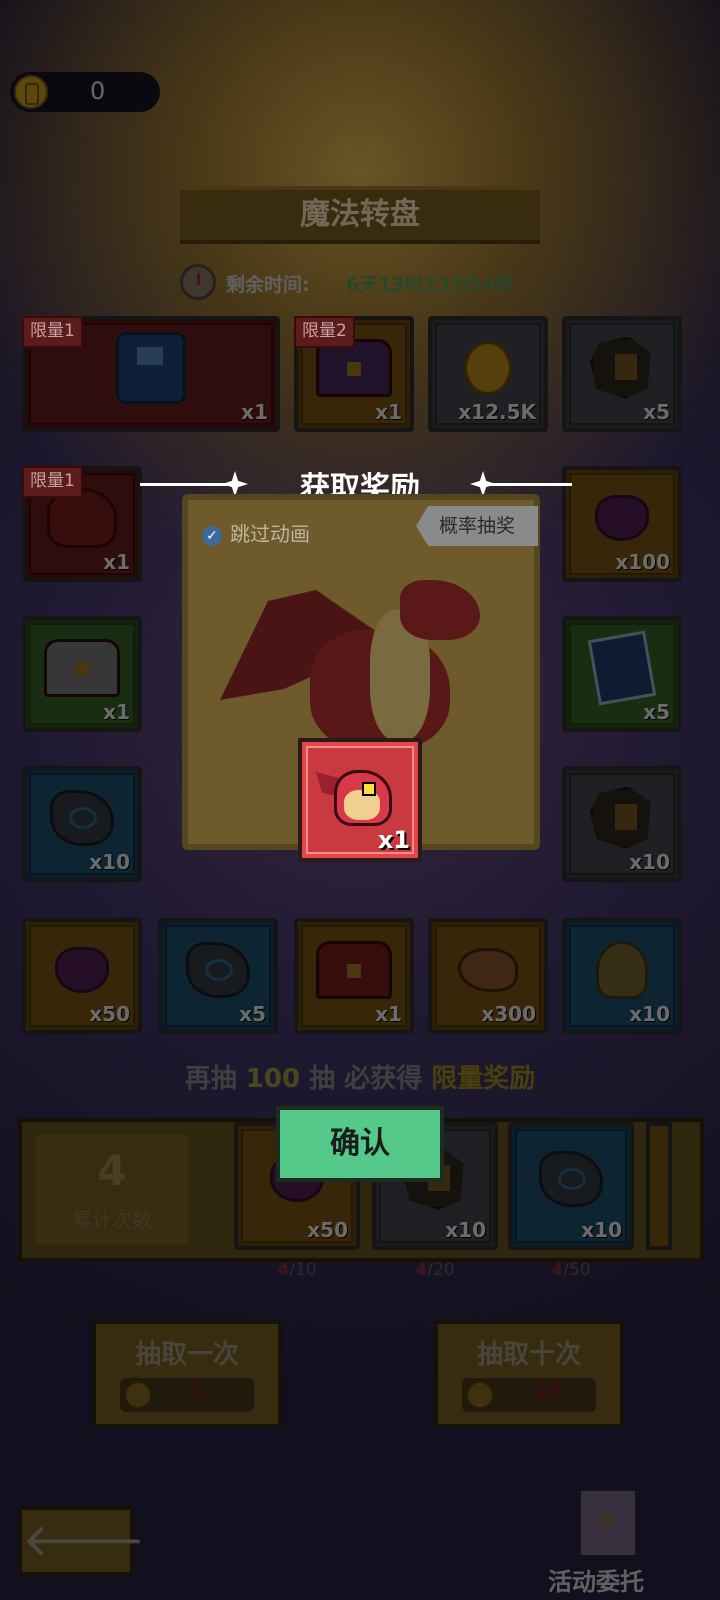 The image size is (720, 1600). I want to click on probability-tab: 概率抽奖, so click(477, 526).